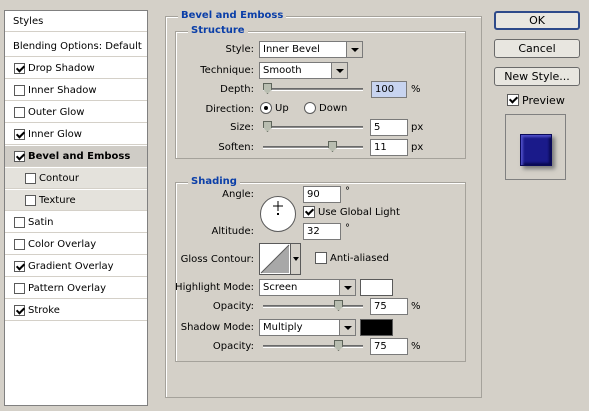  What do you see at coordinates (19, 222) in the screenshot?
I see `satin-checkbox` at bounding box center [19, 222].